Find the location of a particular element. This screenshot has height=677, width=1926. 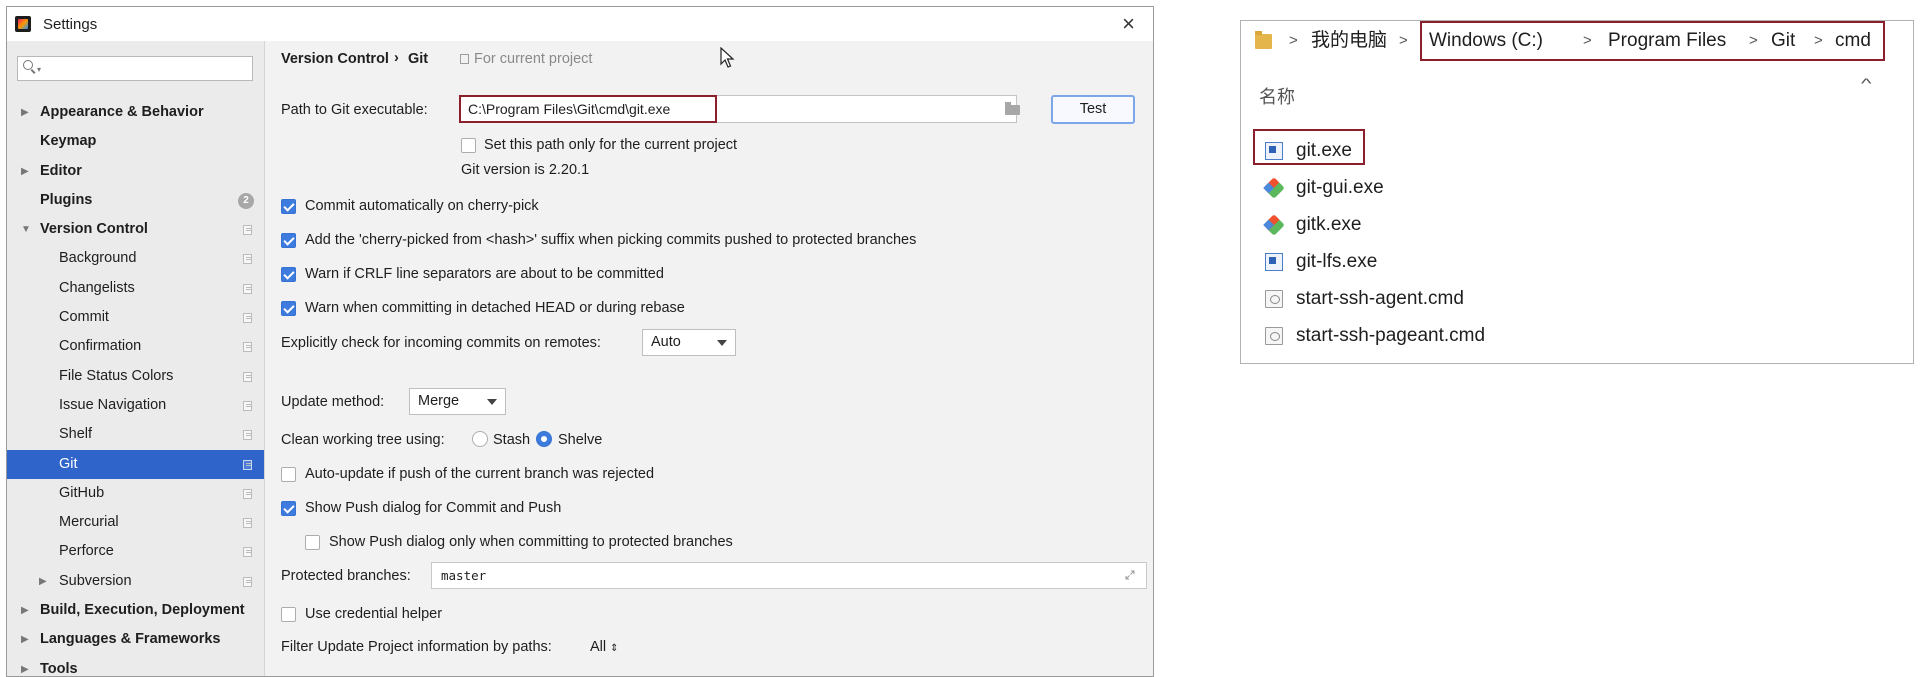

shelve-label: Shelve is located at coordinates (580, 440).